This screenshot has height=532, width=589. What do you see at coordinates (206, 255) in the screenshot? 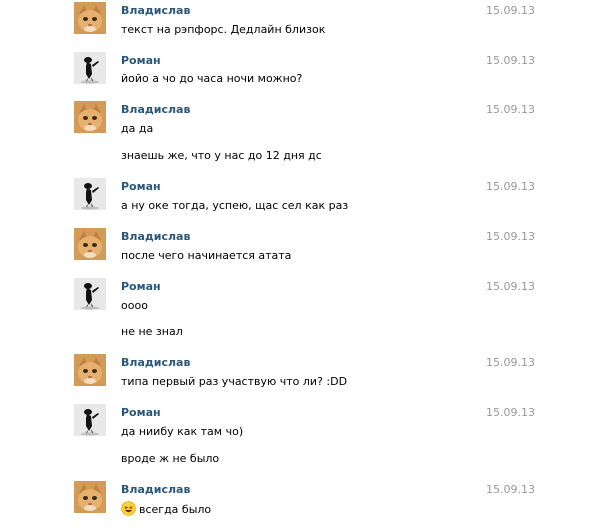
I see `message-text: после чего начинается атата` at bounding box center [206, 255].